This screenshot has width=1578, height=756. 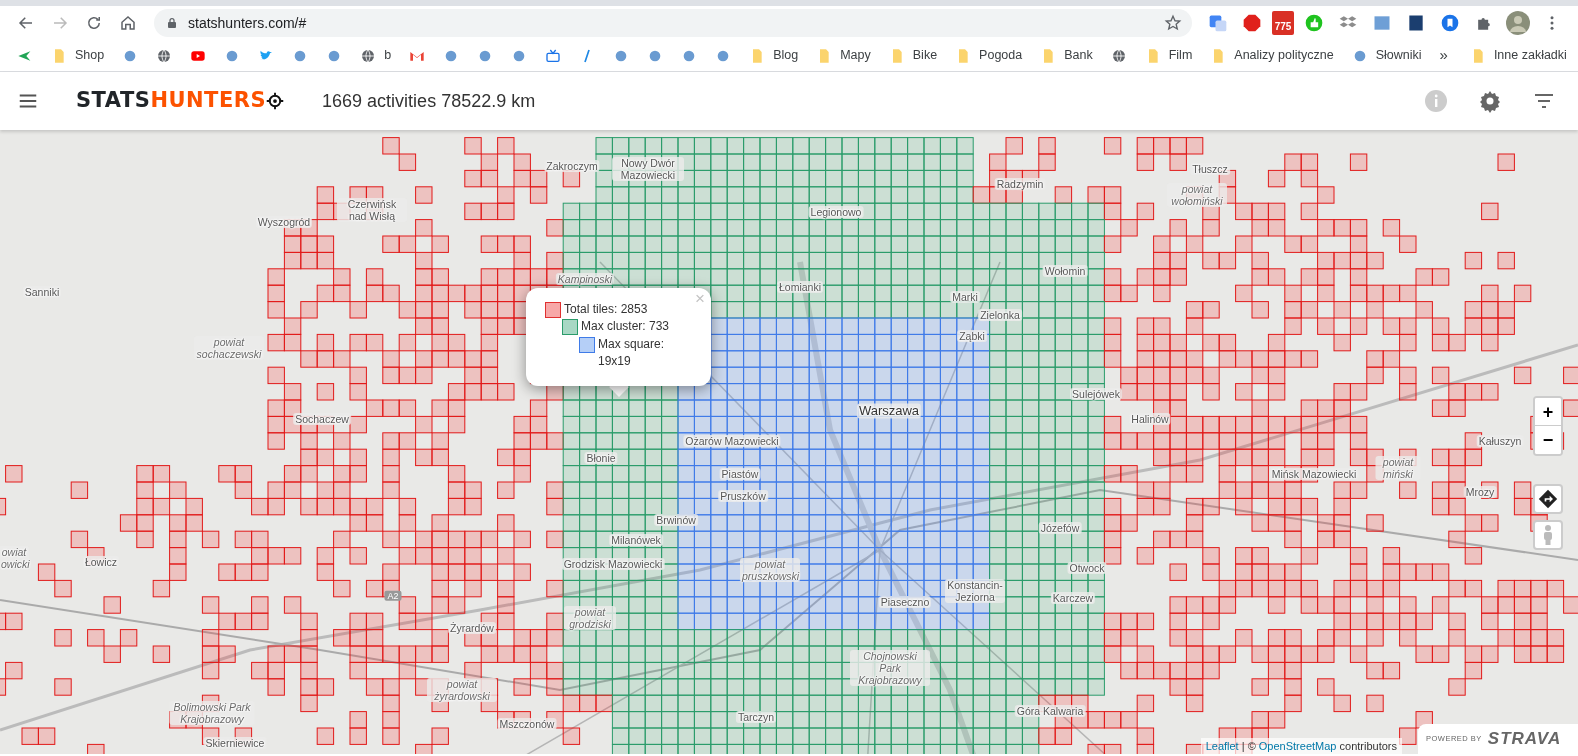 I want to click on place-label: Łowicz, so click(x=101, y=562).